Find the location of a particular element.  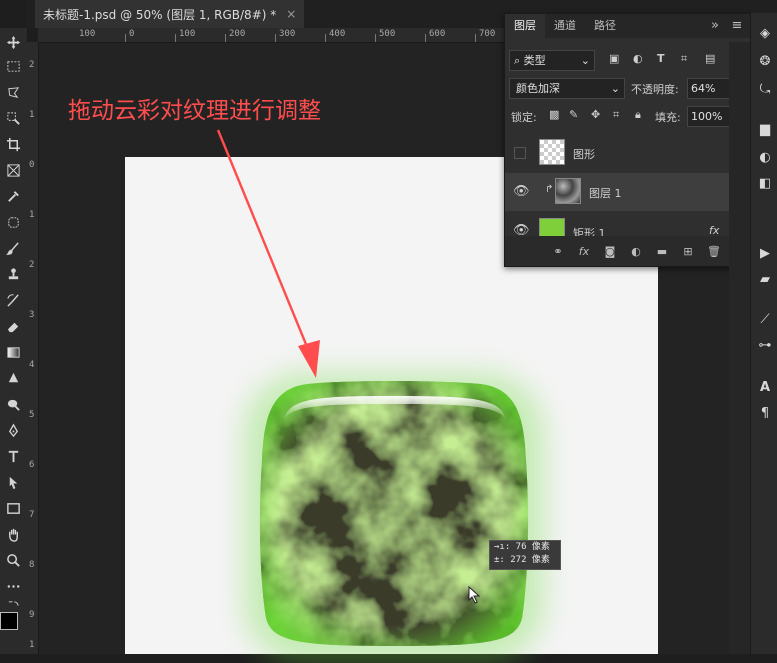

foreground-color-swatch is located at coordinates (9, 621).